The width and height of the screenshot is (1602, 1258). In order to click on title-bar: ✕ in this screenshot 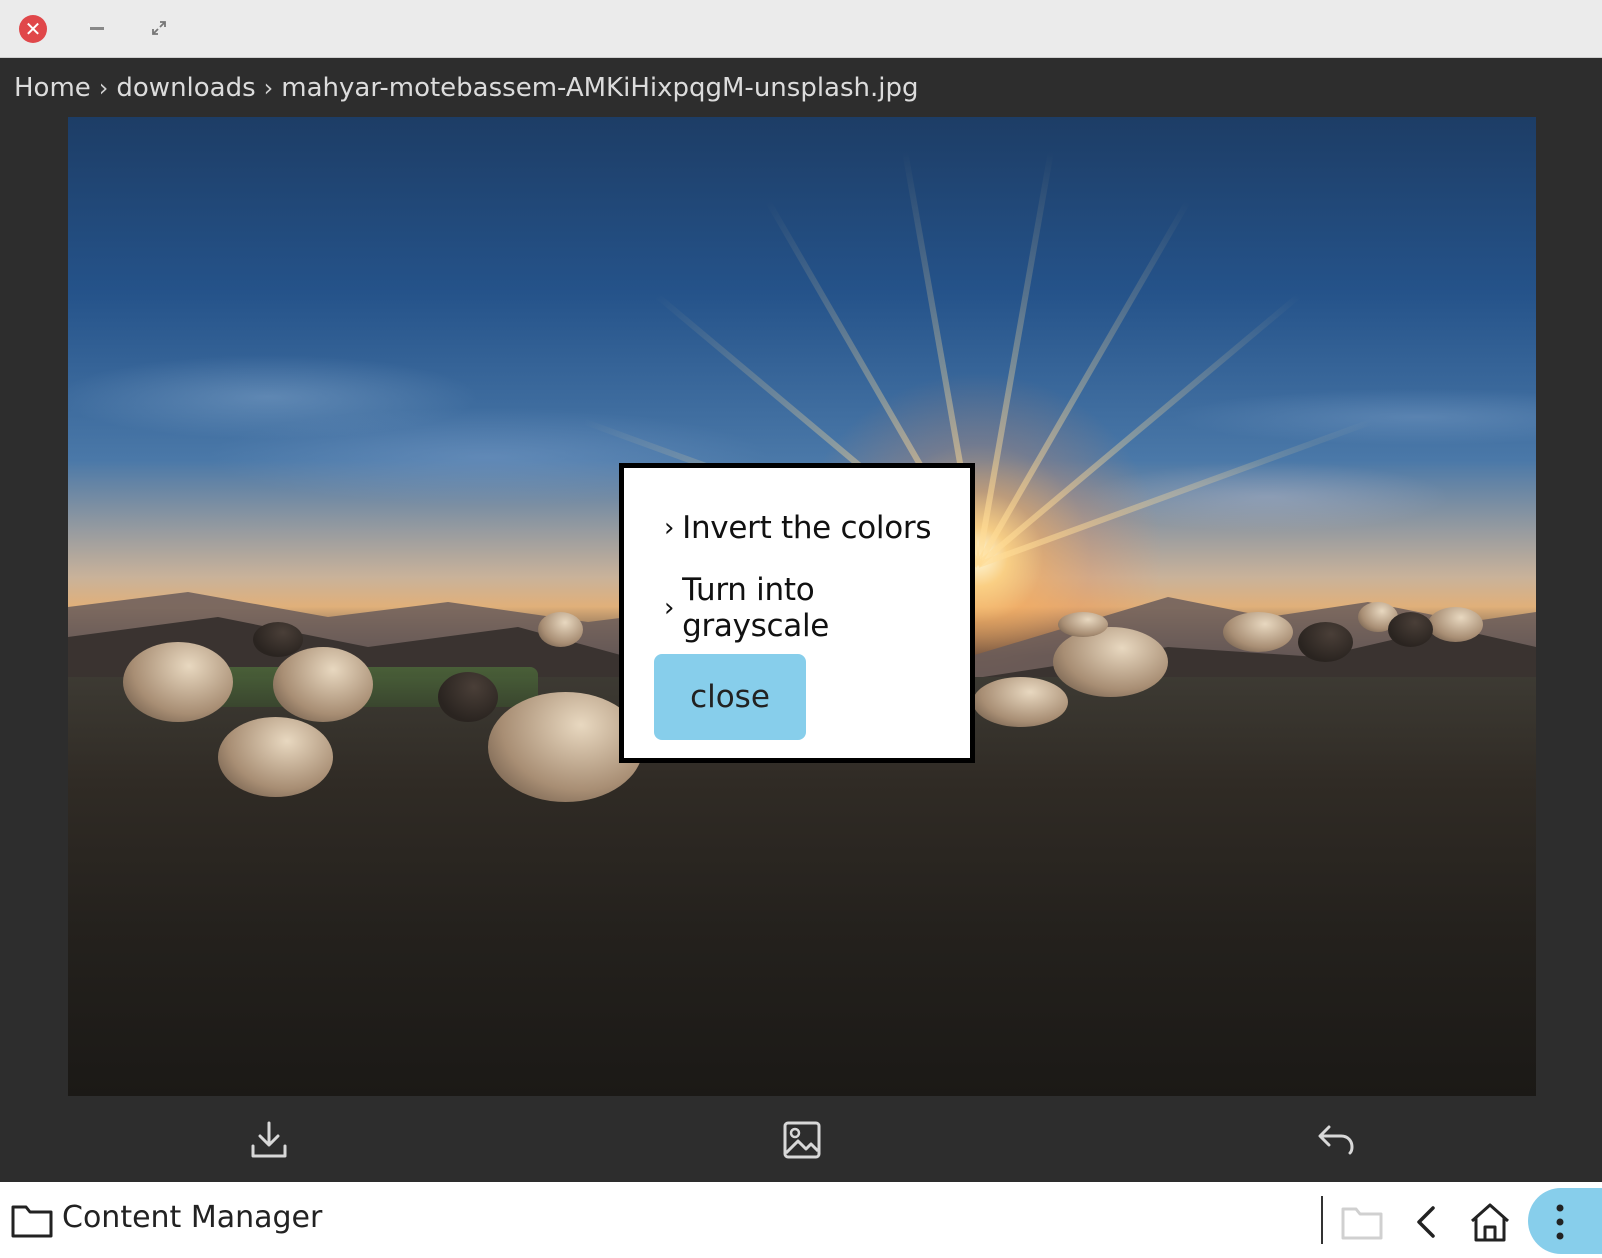, I will do `click(801, 29)`.